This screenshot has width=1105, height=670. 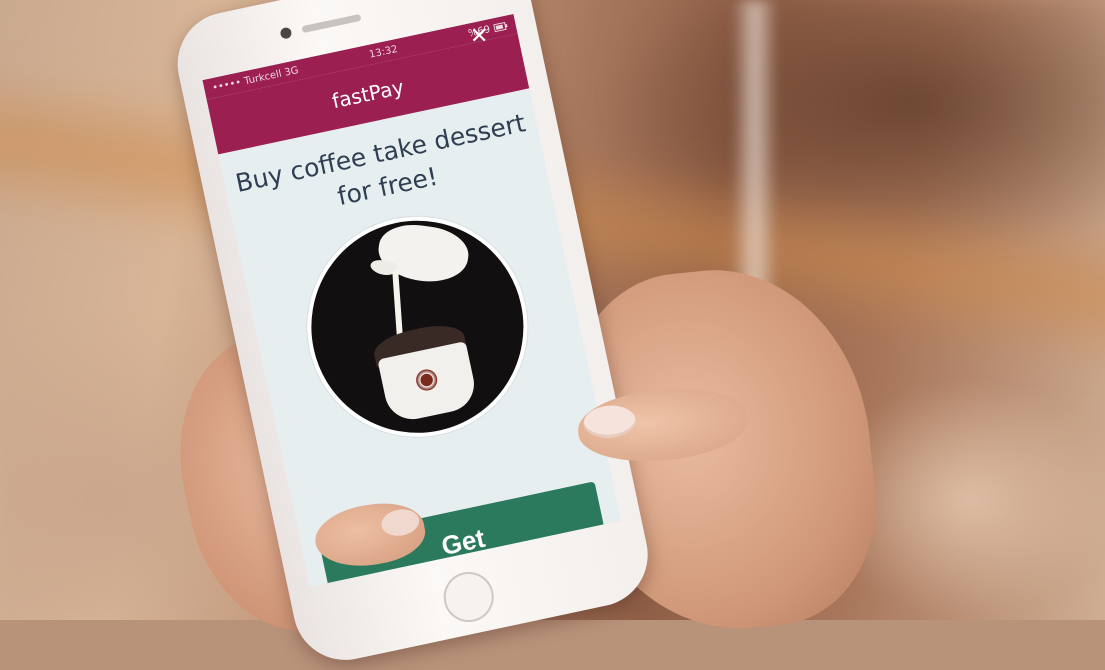 I want to click on front-camera, so click(x=286, y=33).